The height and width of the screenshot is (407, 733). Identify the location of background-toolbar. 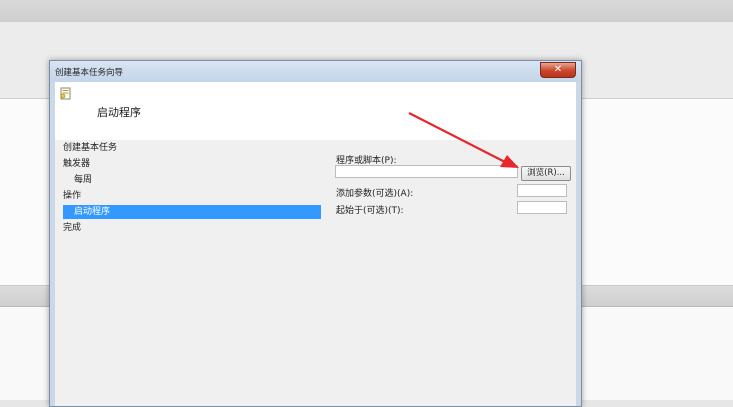
(366, 11).